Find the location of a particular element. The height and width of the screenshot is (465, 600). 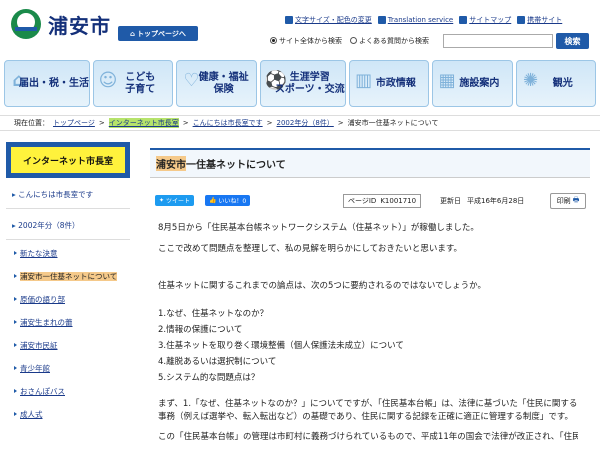

nav-children: ☺ こども 子育て is located at coordinates (133, 83).